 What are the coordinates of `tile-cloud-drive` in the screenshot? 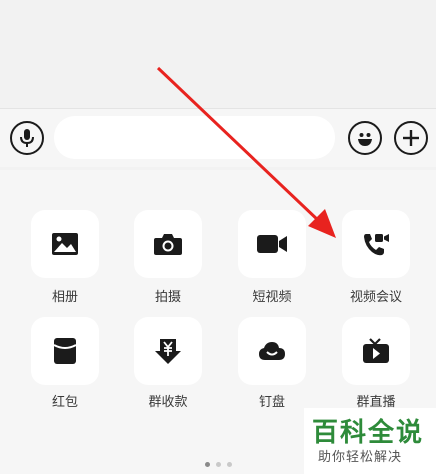 It's located at (272, 351).